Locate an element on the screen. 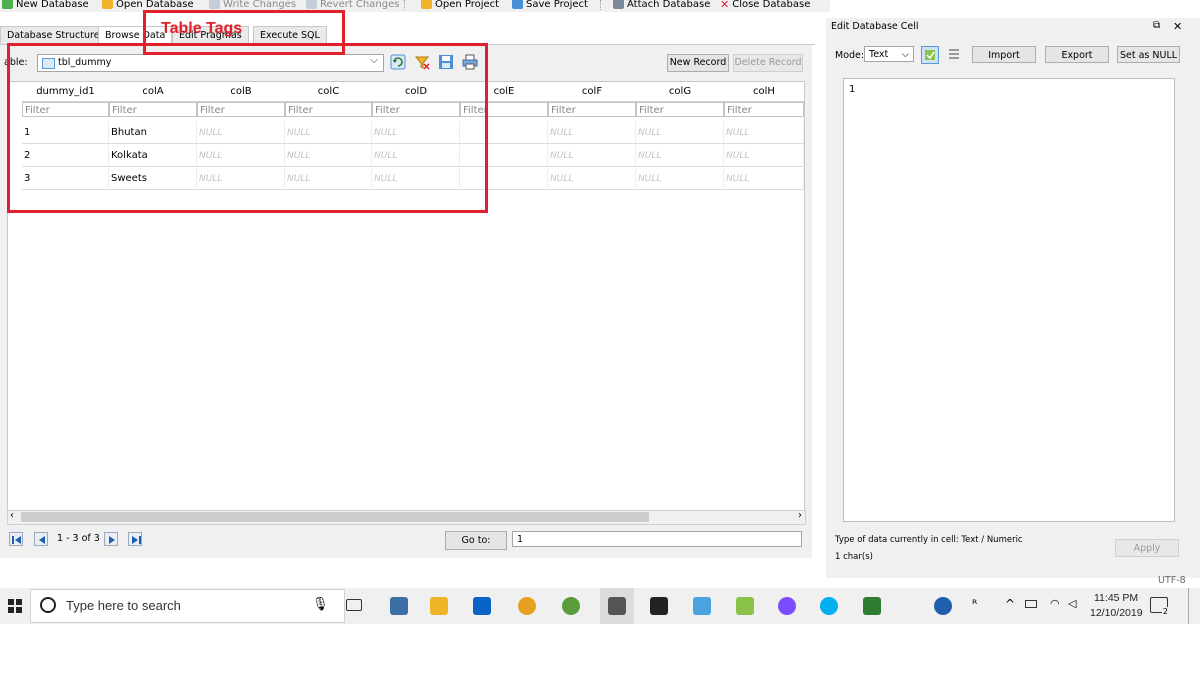 The image size is (1200, 674). goto-input: 1 is located at coordinates (657, 539).